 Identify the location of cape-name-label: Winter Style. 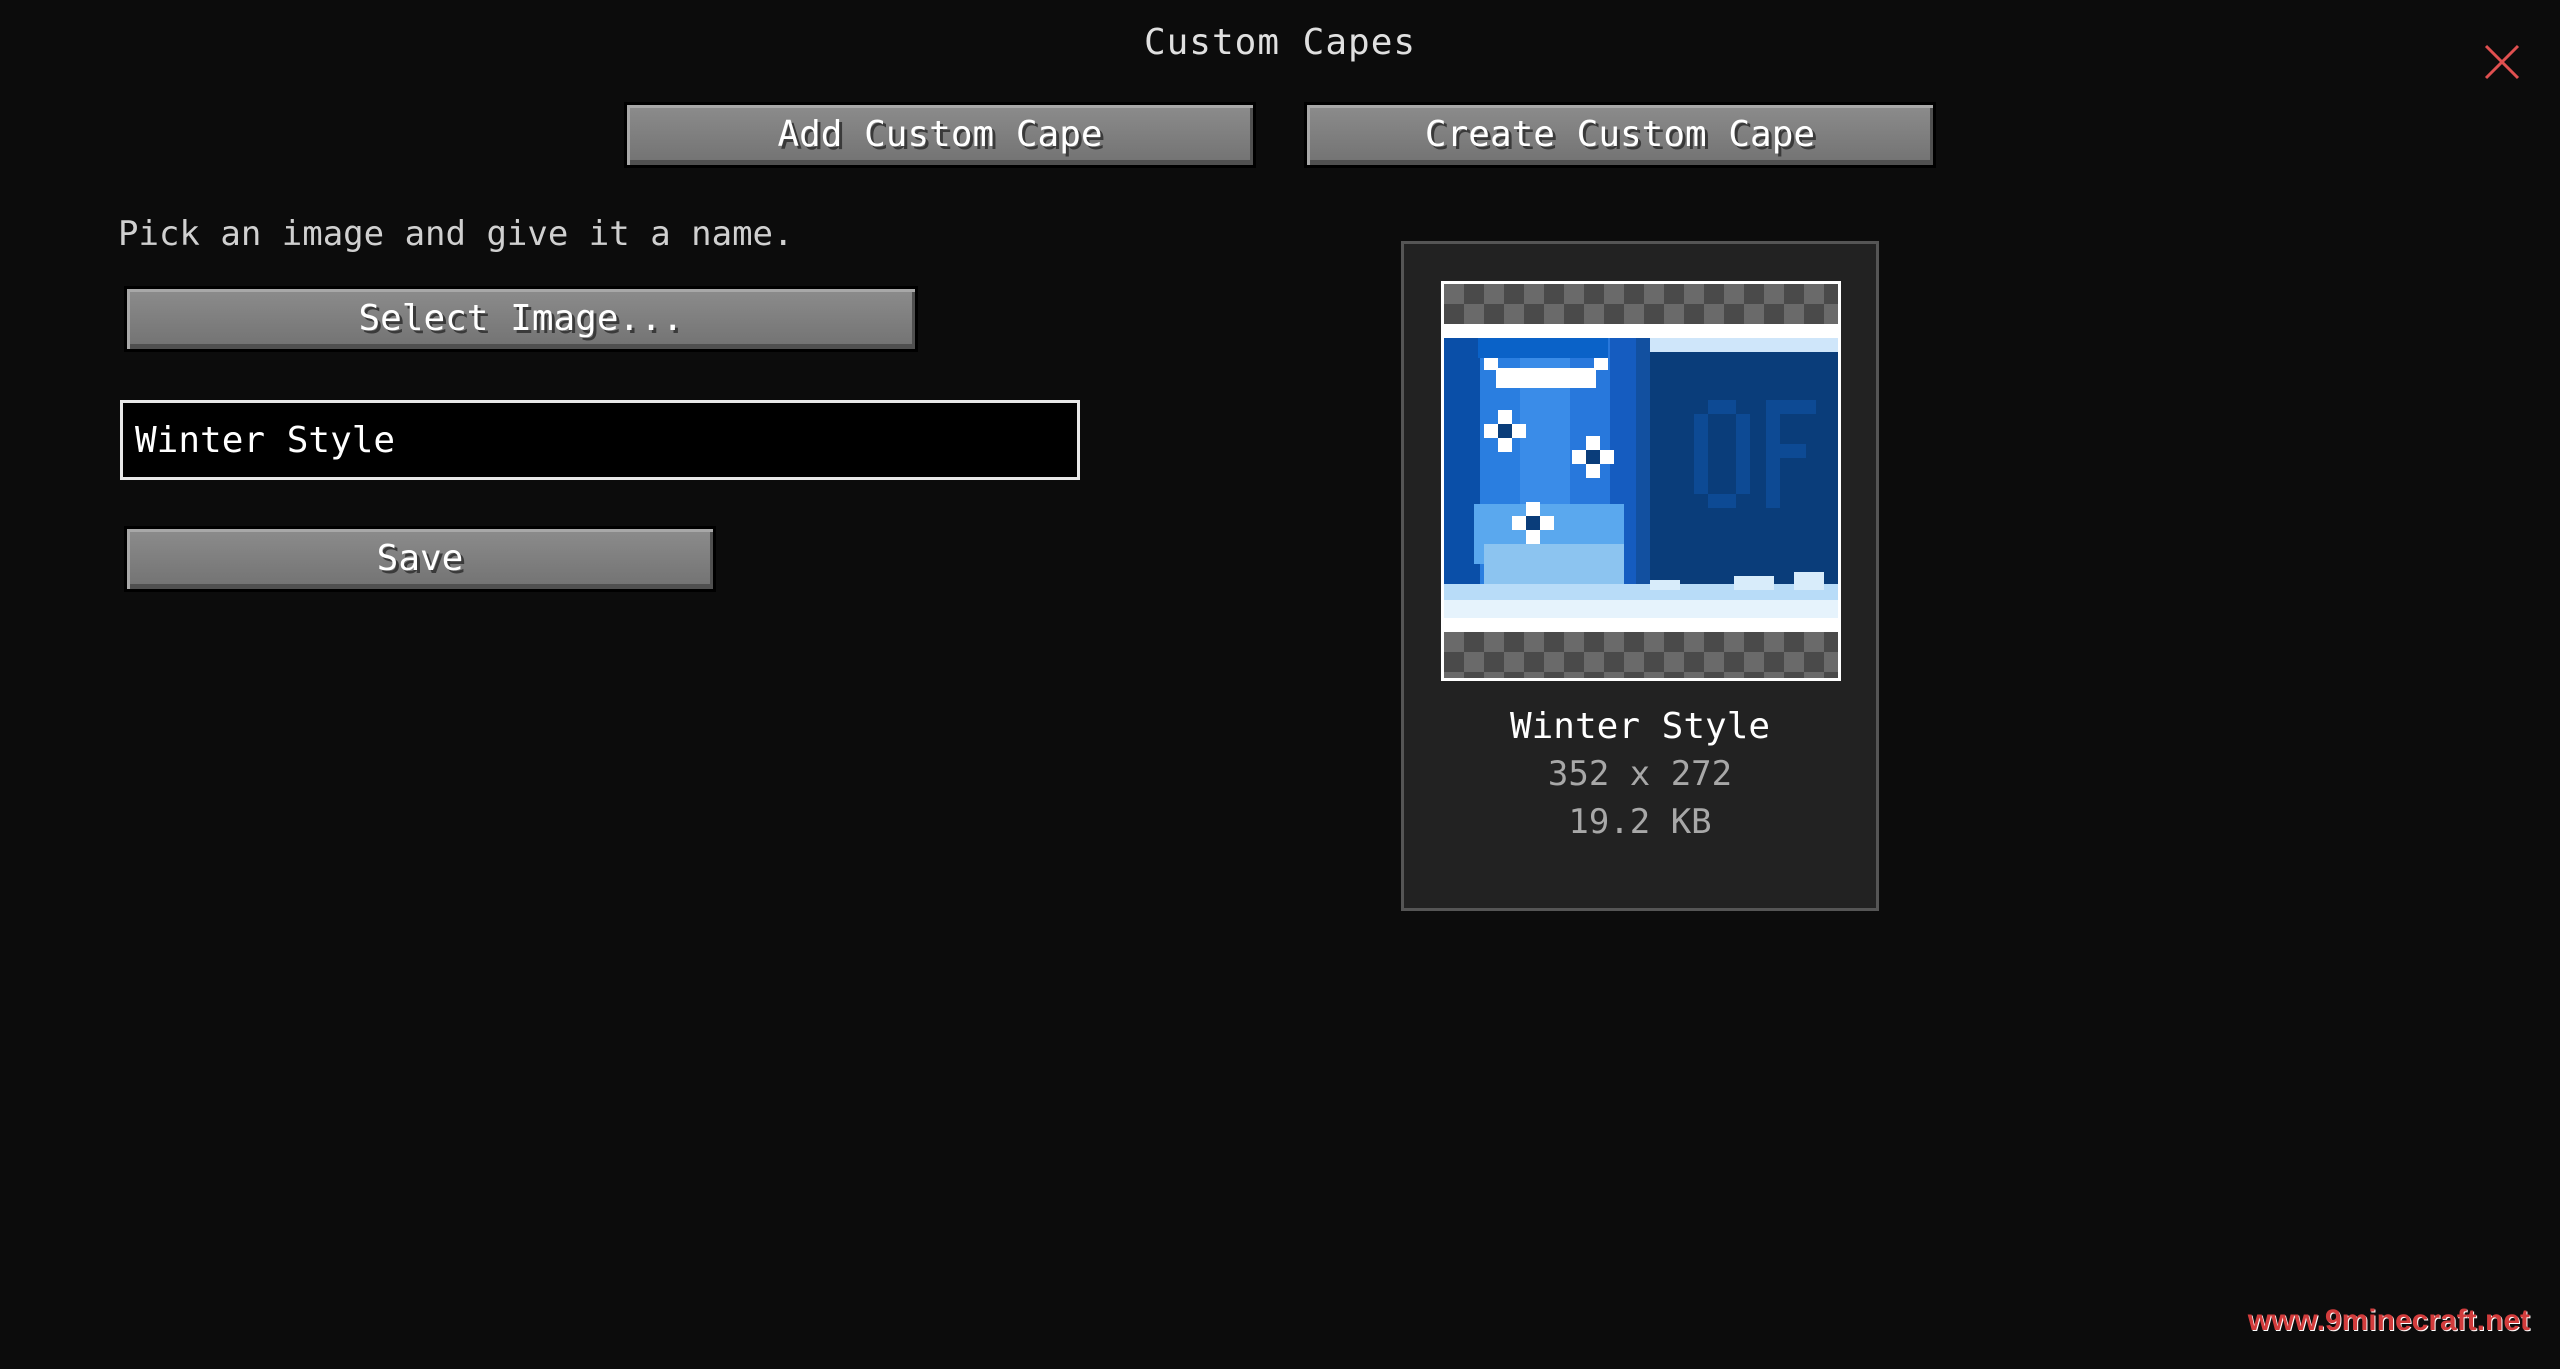
(1640, 726).